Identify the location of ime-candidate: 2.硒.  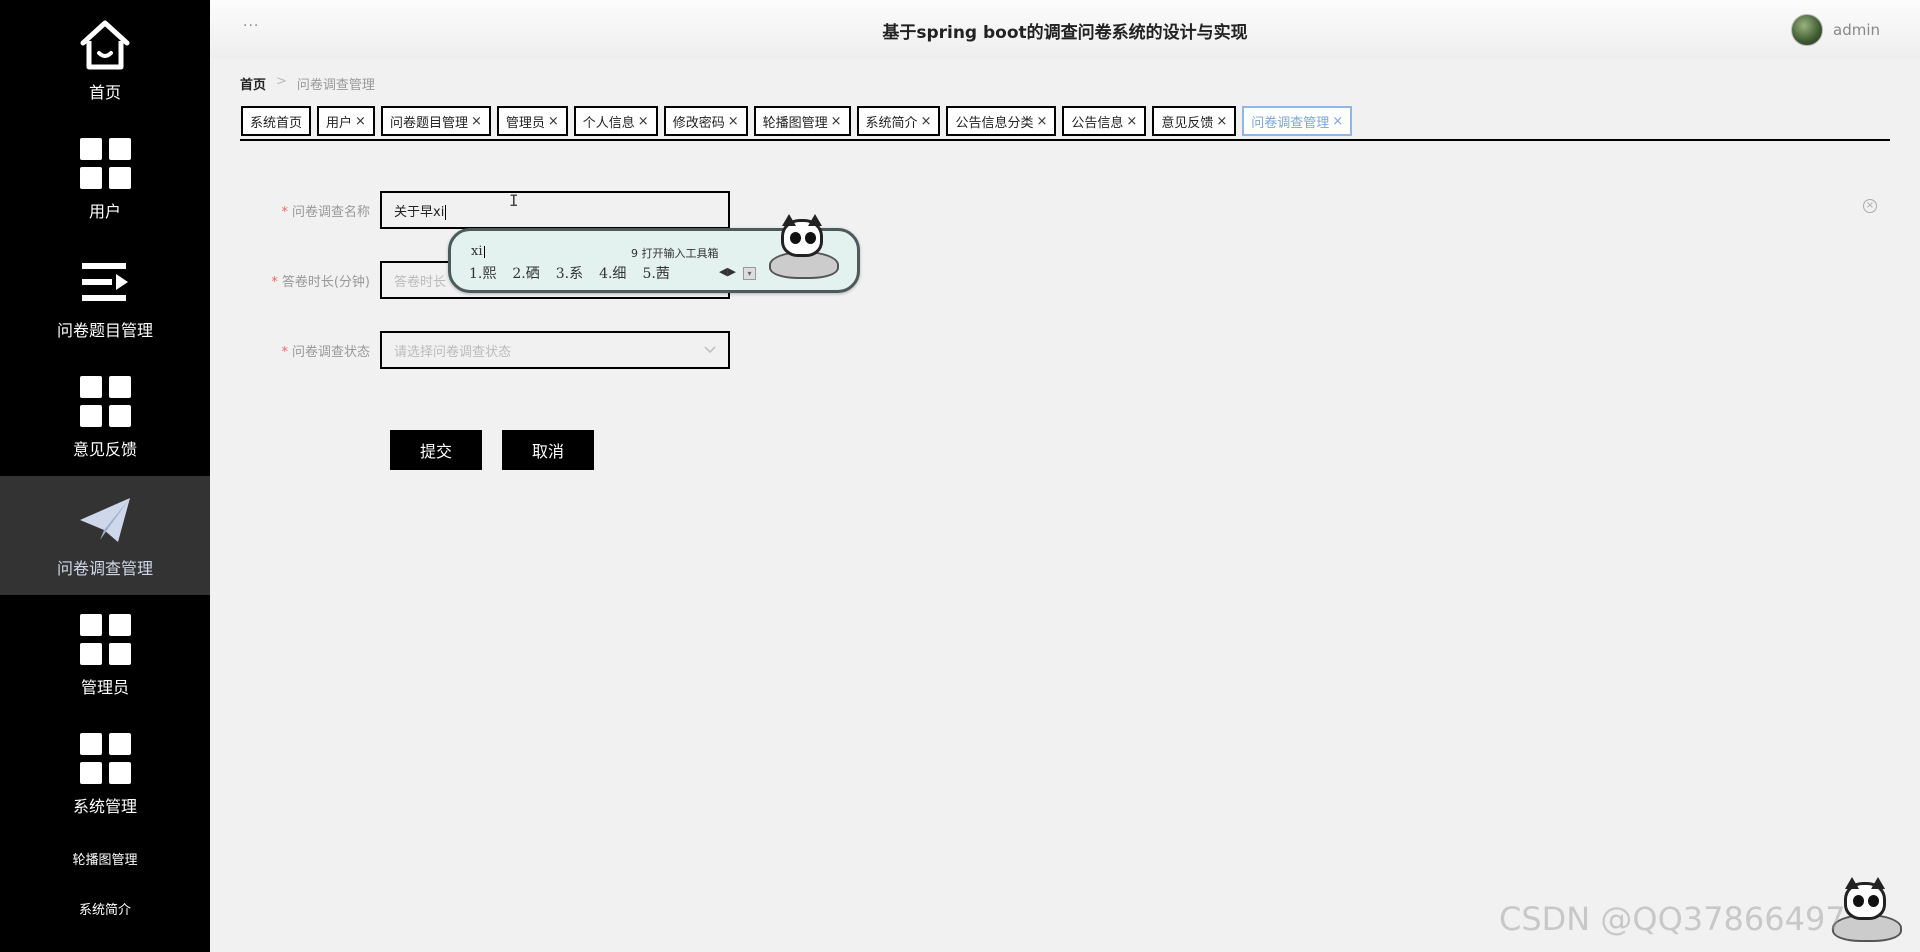
(525, 273).